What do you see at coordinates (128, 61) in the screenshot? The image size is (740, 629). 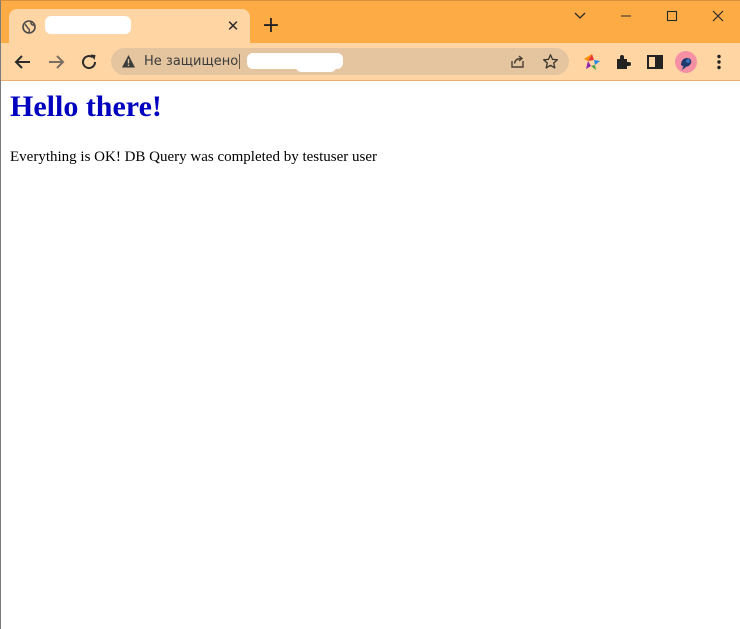 I see `warning-icon` at bounding box center [128, 61].